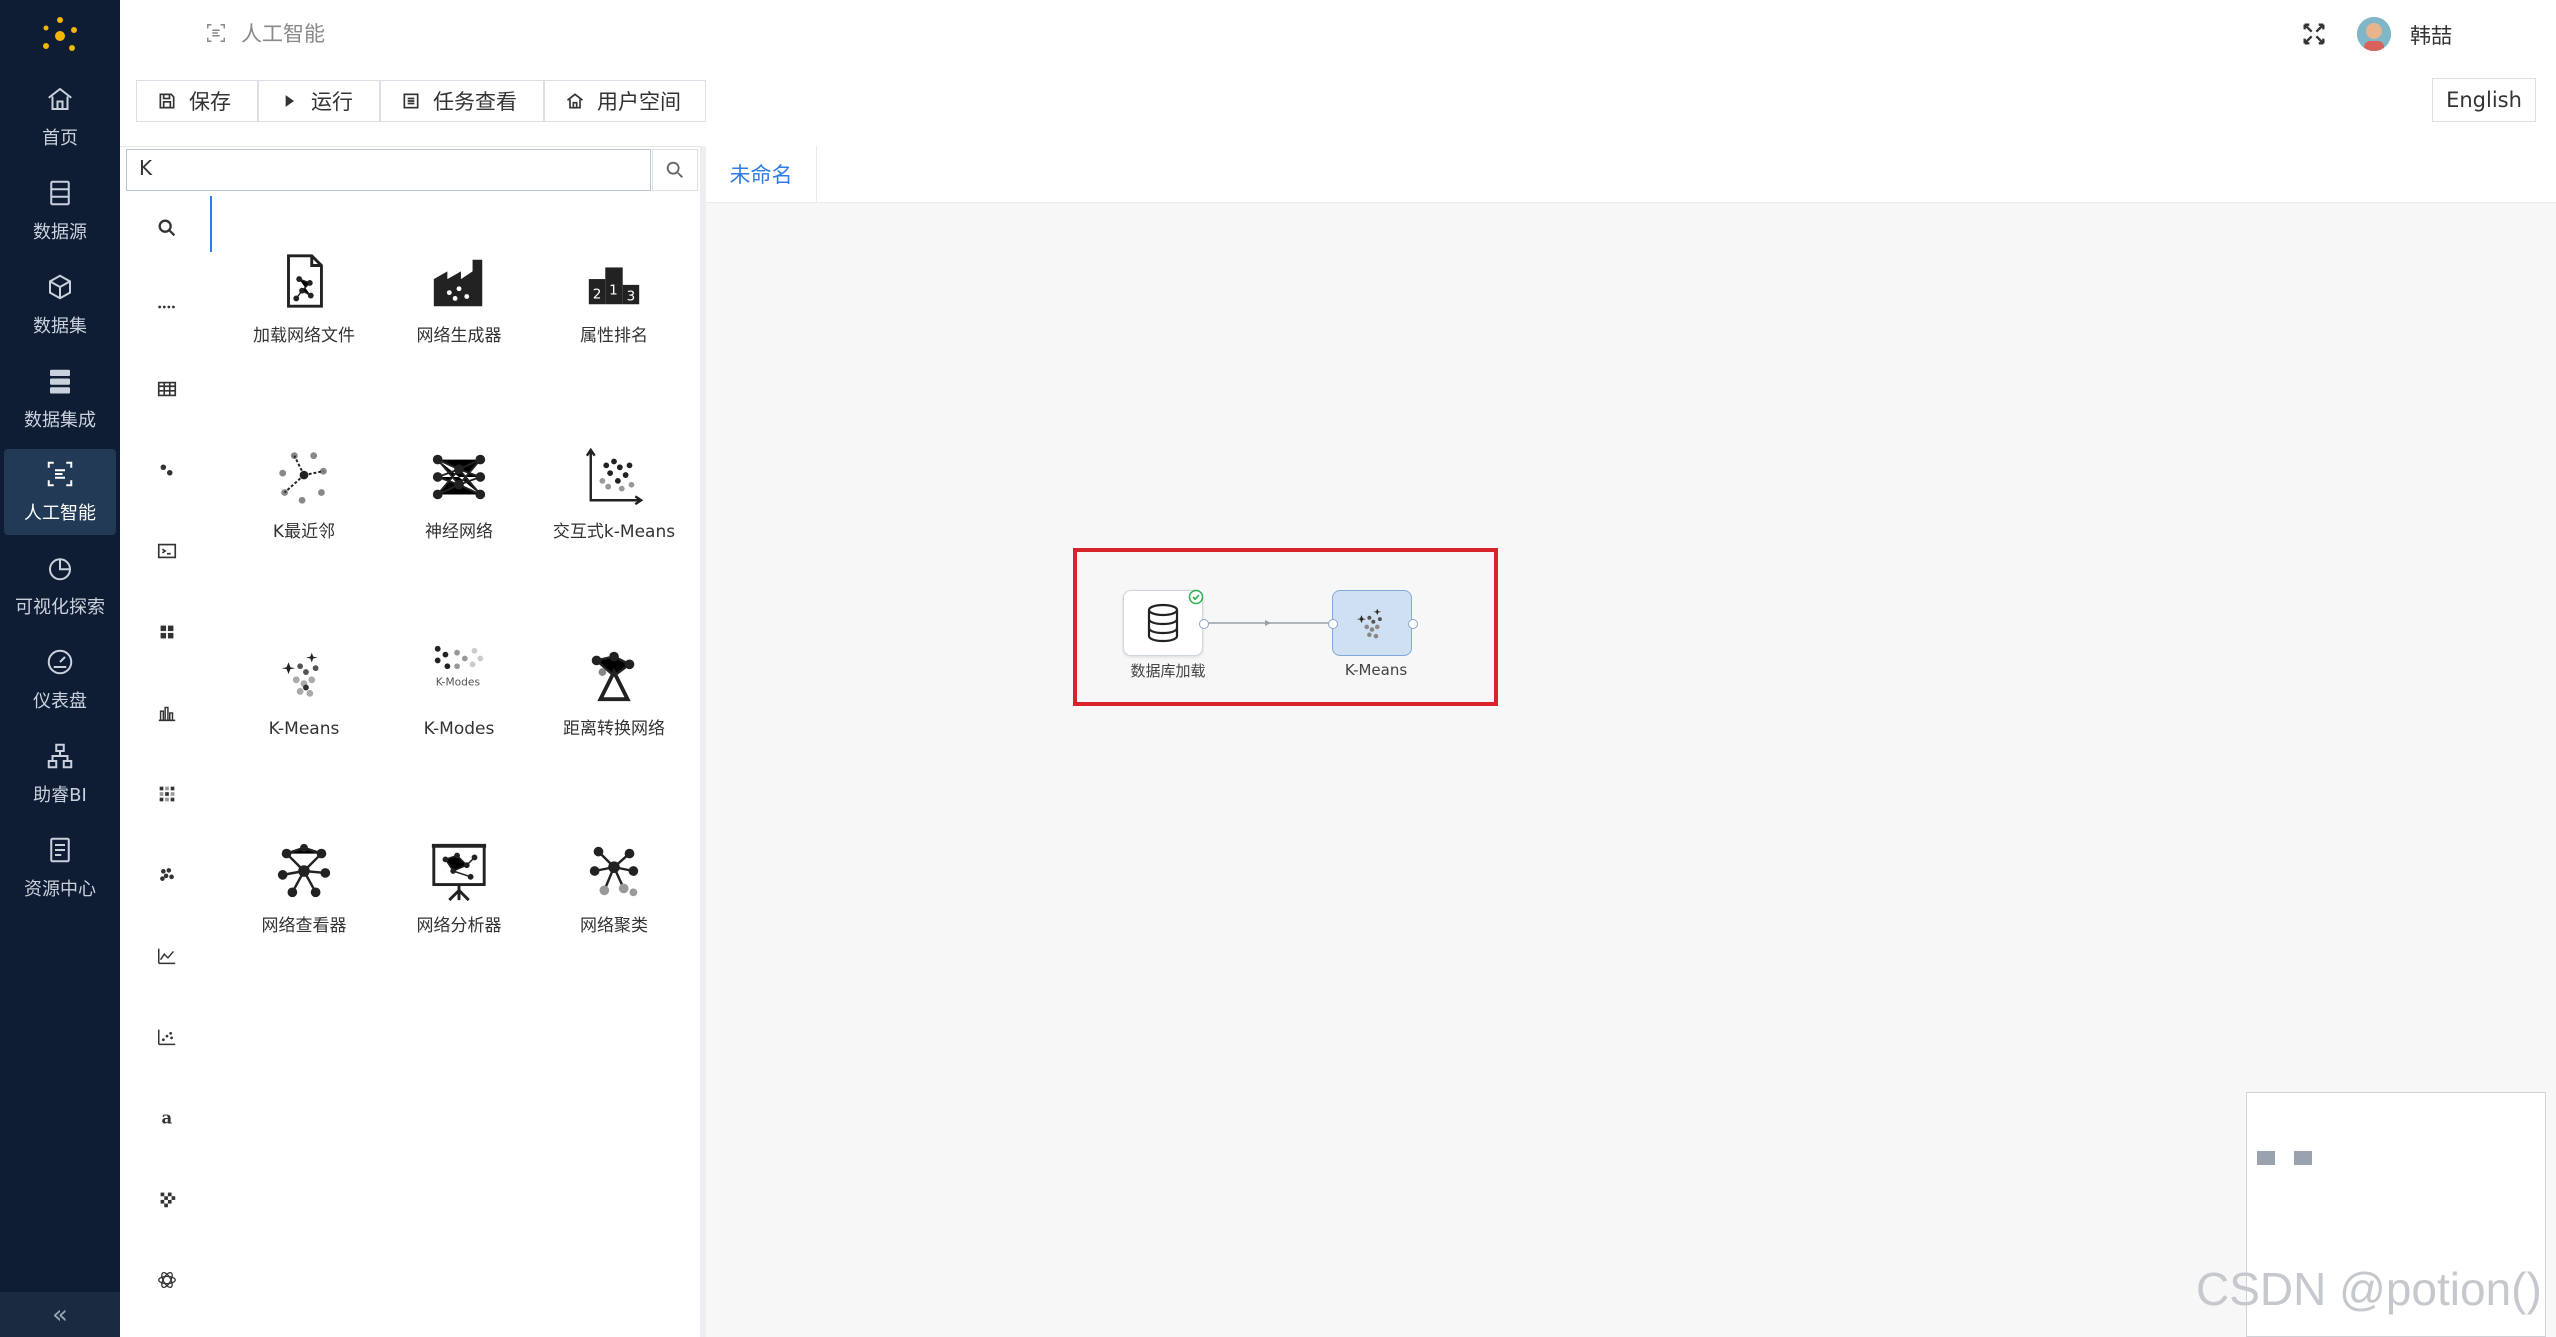  I want to click on nav-item-resource-center: 资源中心, so click(60, 868).